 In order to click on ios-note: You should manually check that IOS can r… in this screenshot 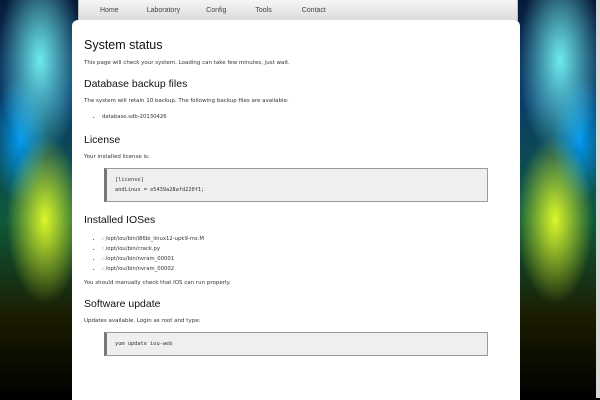, I will do `click(157, 283)`.